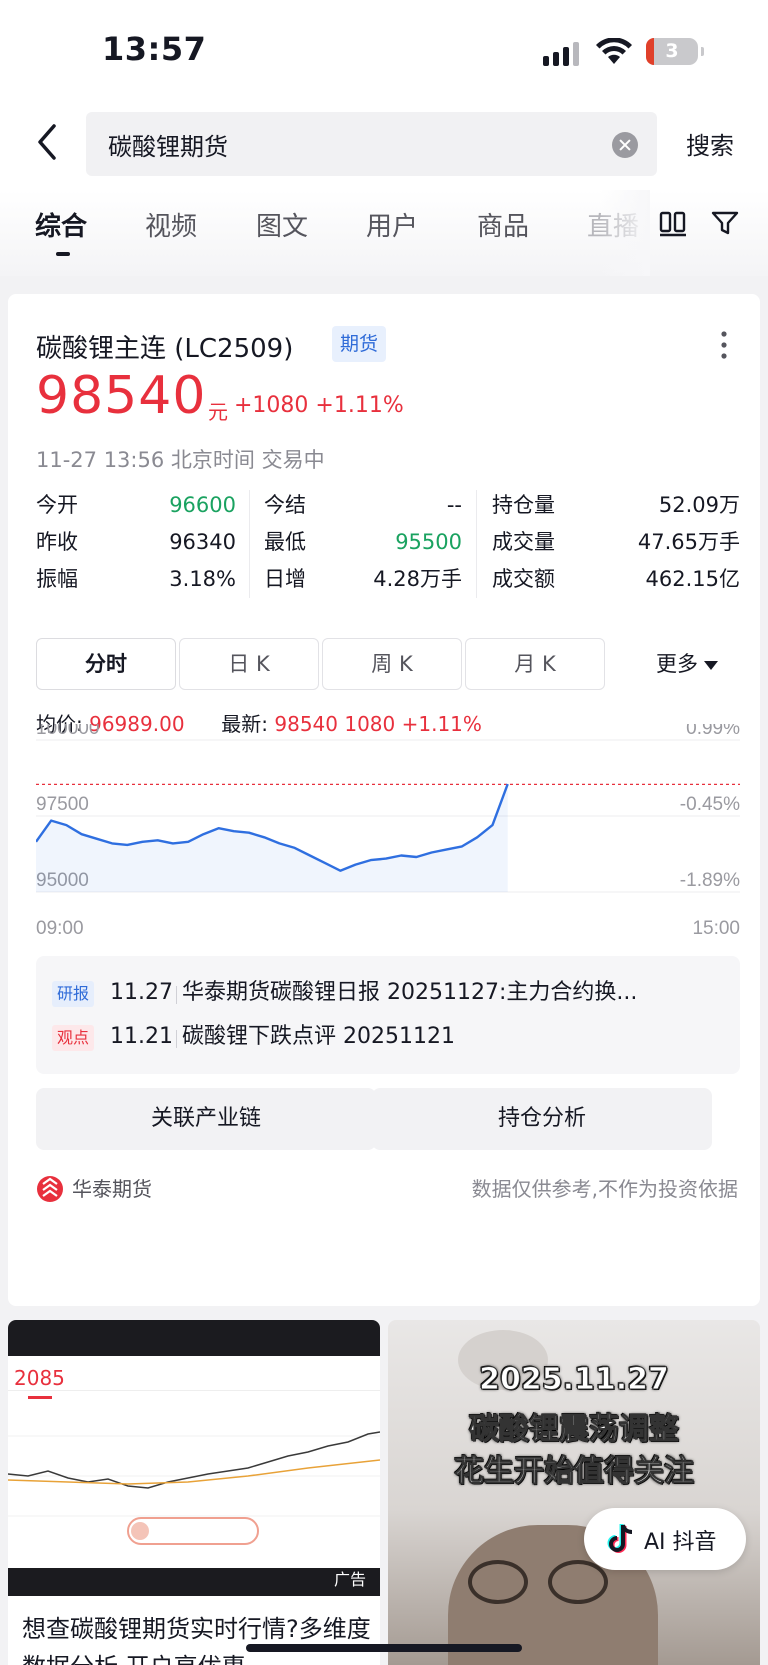 This screenshot has width=768, height=1665. What do you see at coordinates (724, 345) in the screenshot?
I see `more-options-icon` at bounding box center [724, 345].